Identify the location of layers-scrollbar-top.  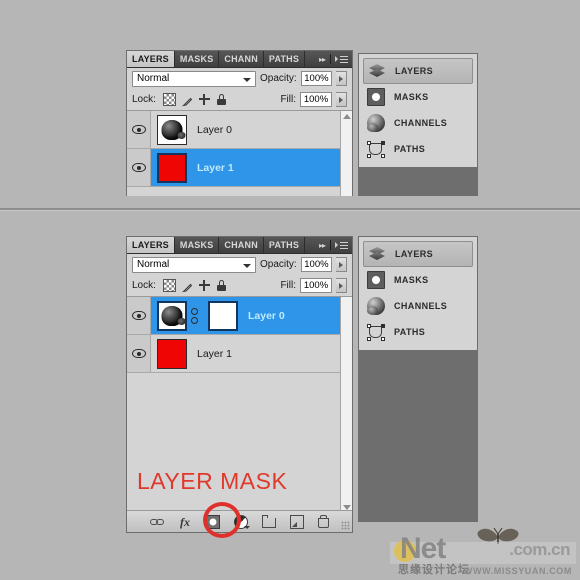
(346, 153).